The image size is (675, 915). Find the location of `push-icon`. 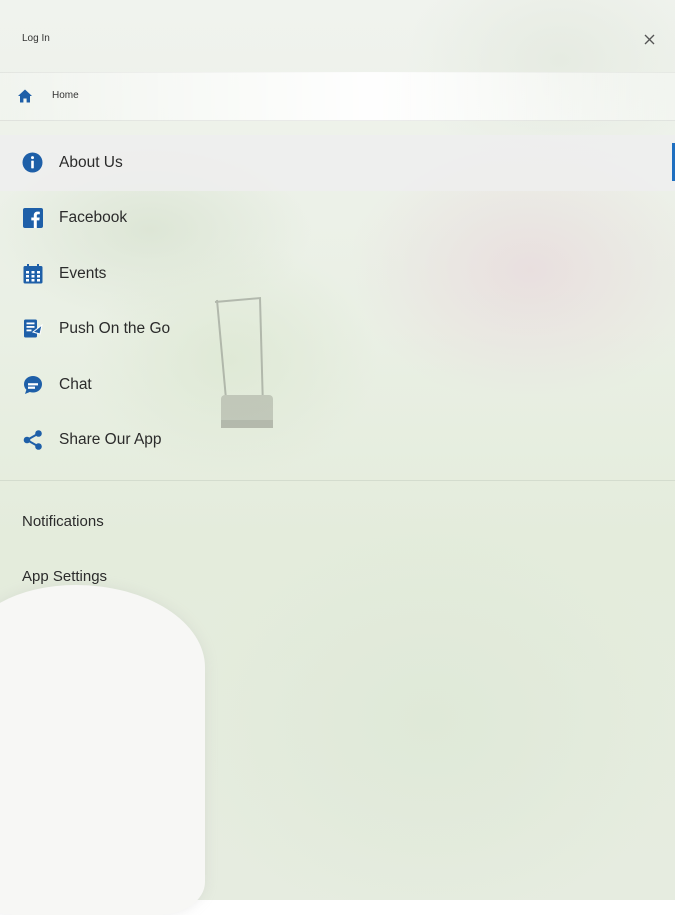

push-icon is located at coordinates (32, 329).